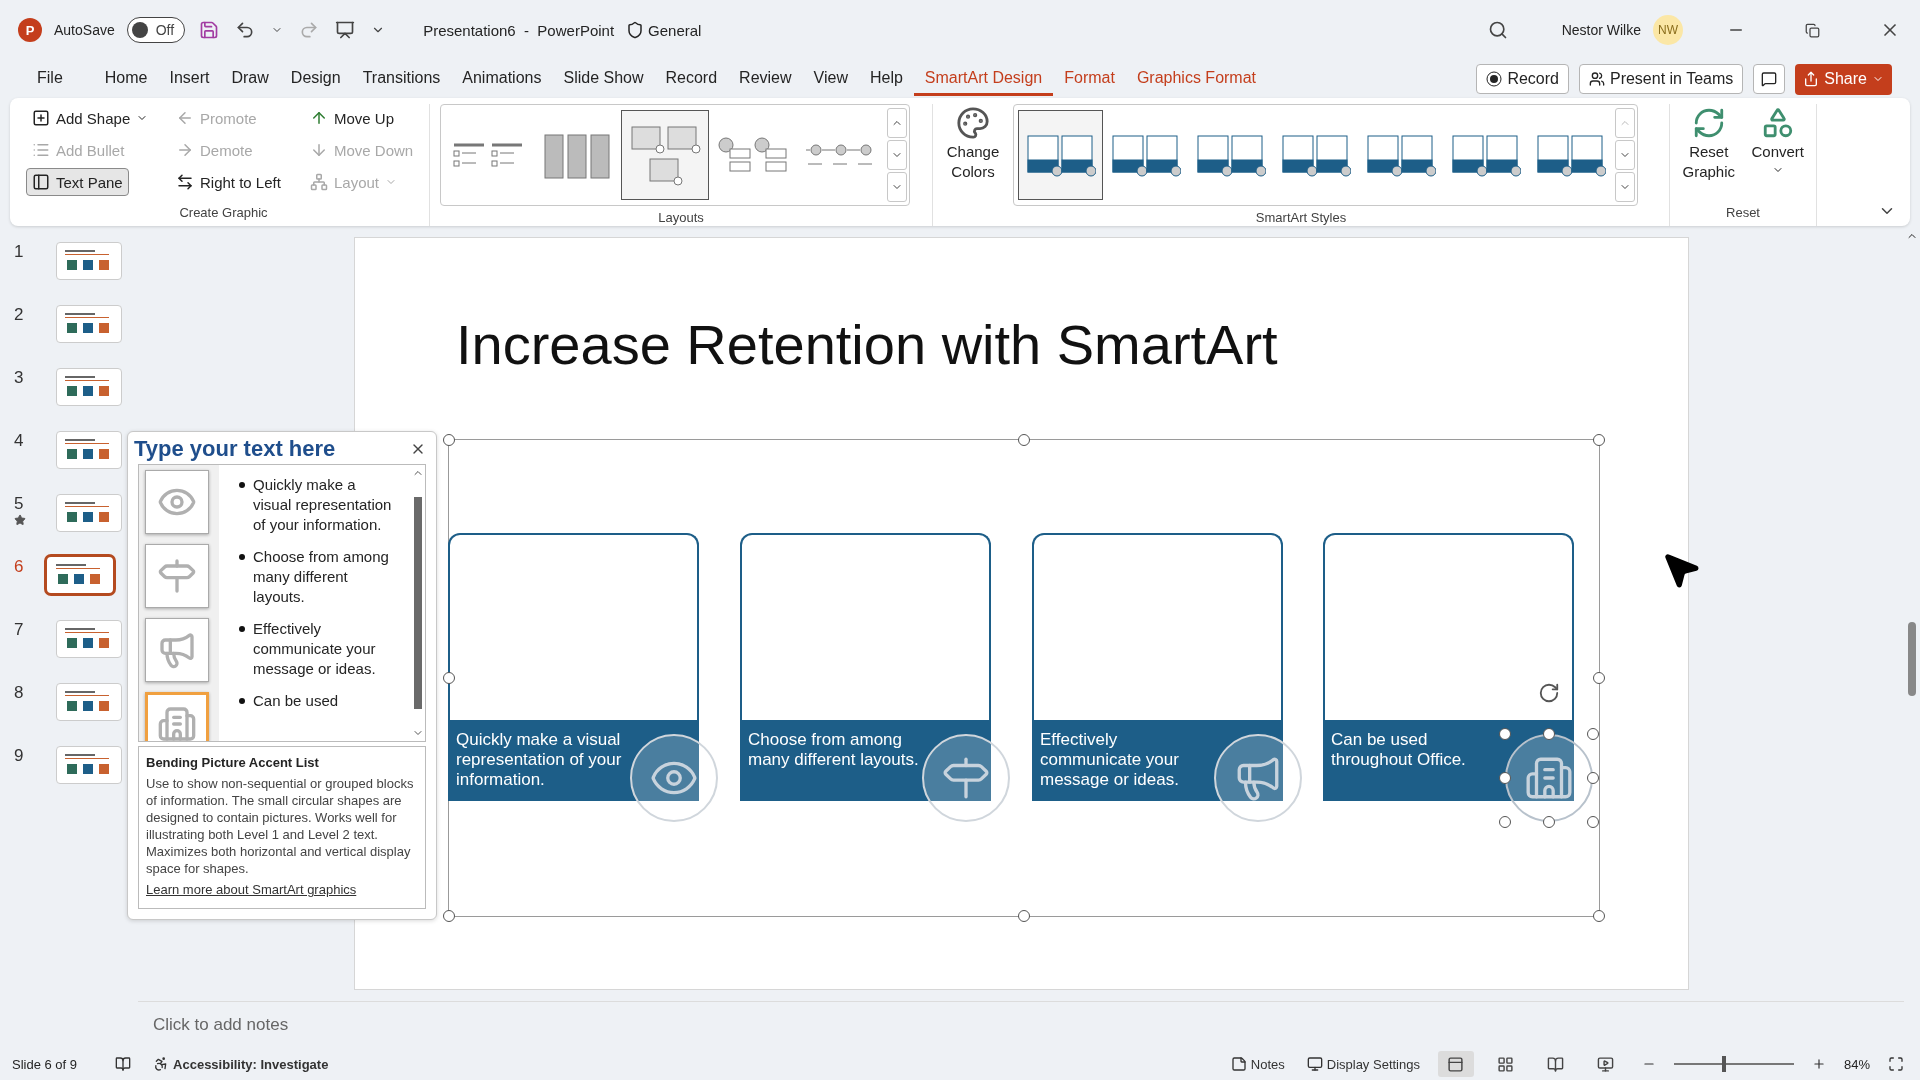  Describe the element at coordinates (352, 118) in the screenshot. I see `ribbon-button: Move Up` at that location.